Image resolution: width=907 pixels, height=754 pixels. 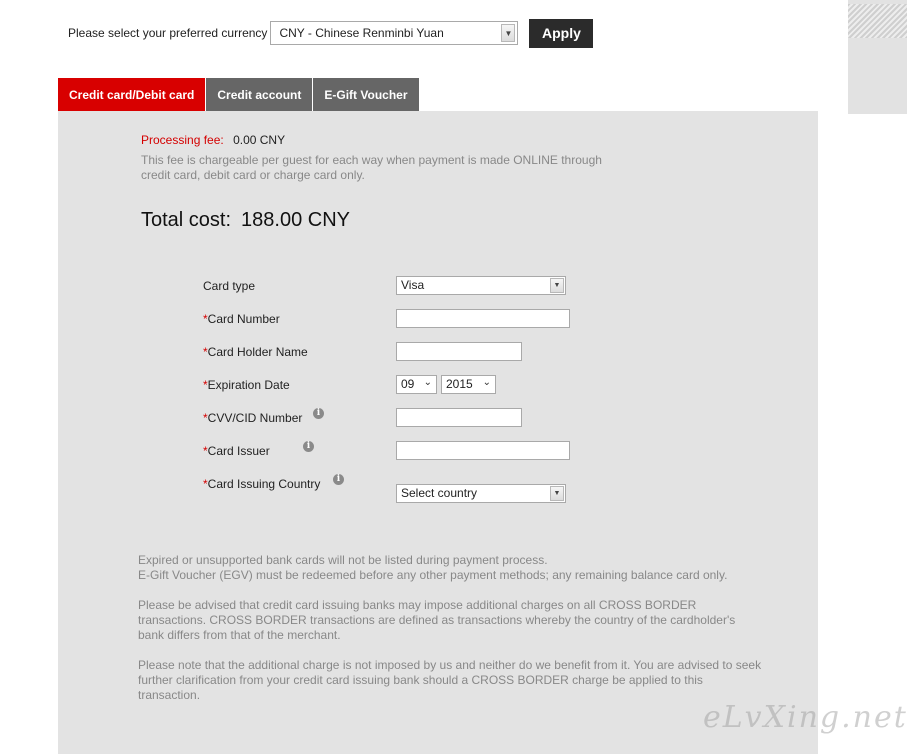 I want to click on card-number-label-text: Card Number, so click(x=243, y=319).